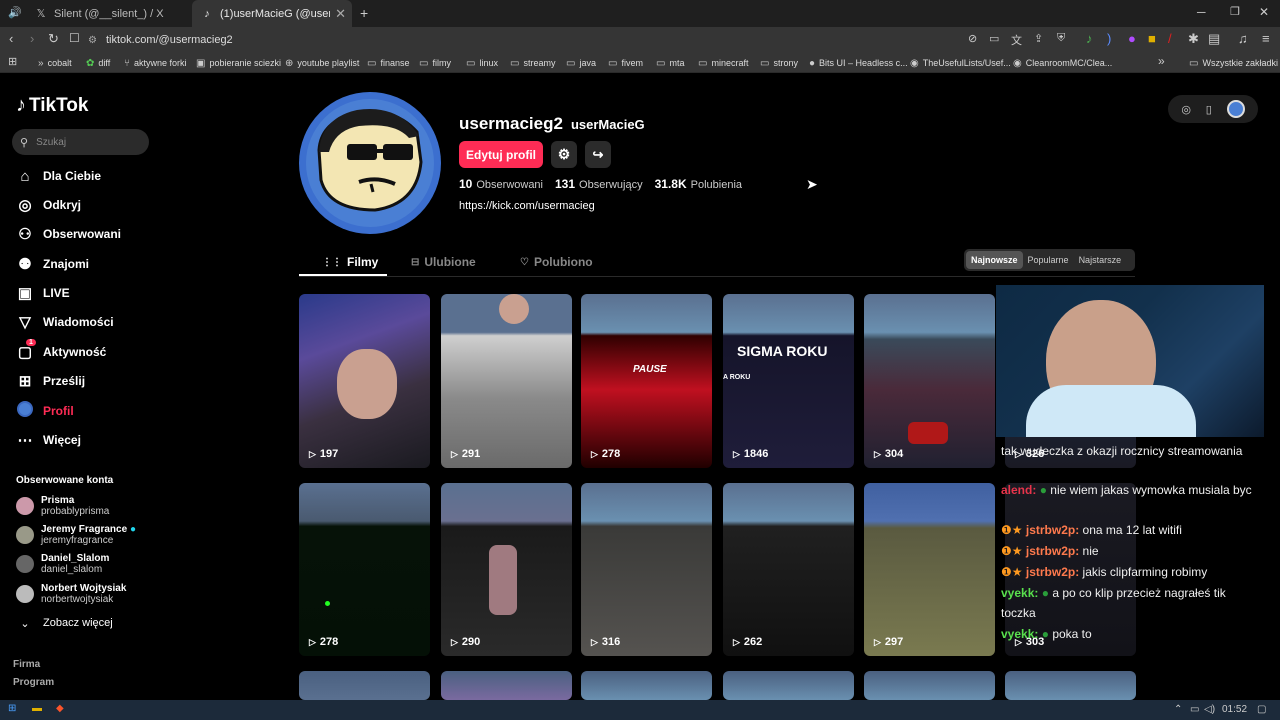 The height and width of the screenshot is (720, 1280). I want to click on bio-link: https://kick.com/usermacieg, so click(527, 206).